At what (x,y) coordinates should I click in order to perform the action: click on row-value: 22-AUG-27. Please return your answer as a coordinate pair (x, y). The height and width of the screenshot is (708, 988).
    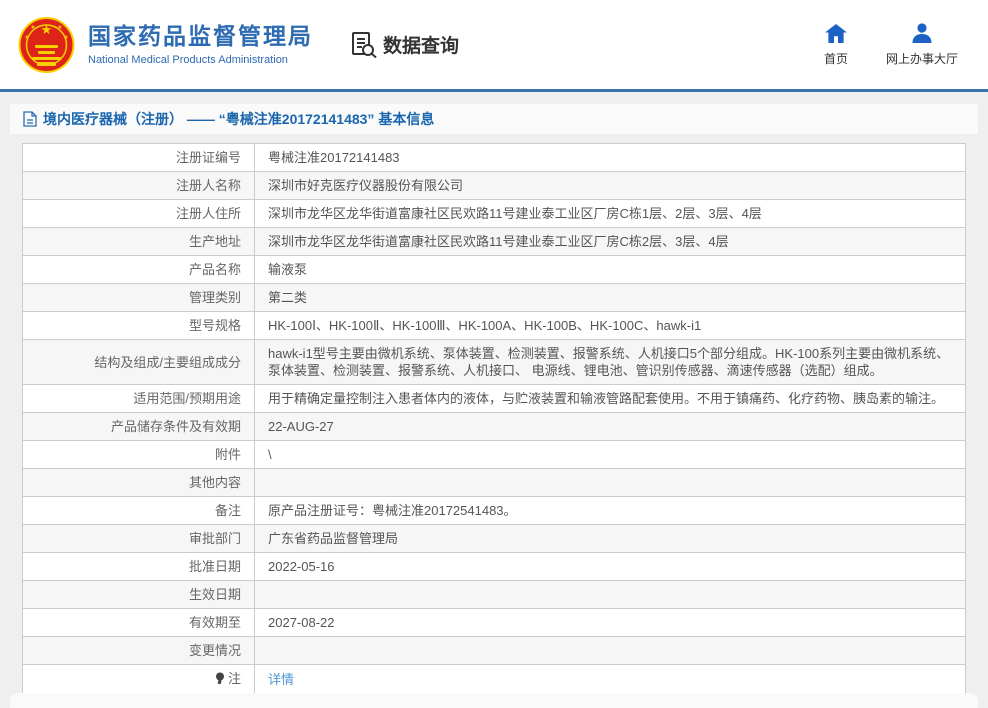
    Looking at the image, I should click on (610, 426).